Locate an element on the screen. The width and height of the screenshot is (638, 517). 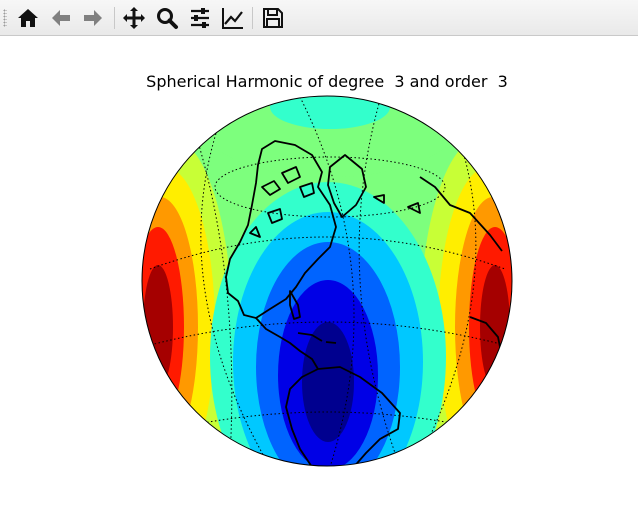
magnifier-icon is located at coordinates (167, 18).